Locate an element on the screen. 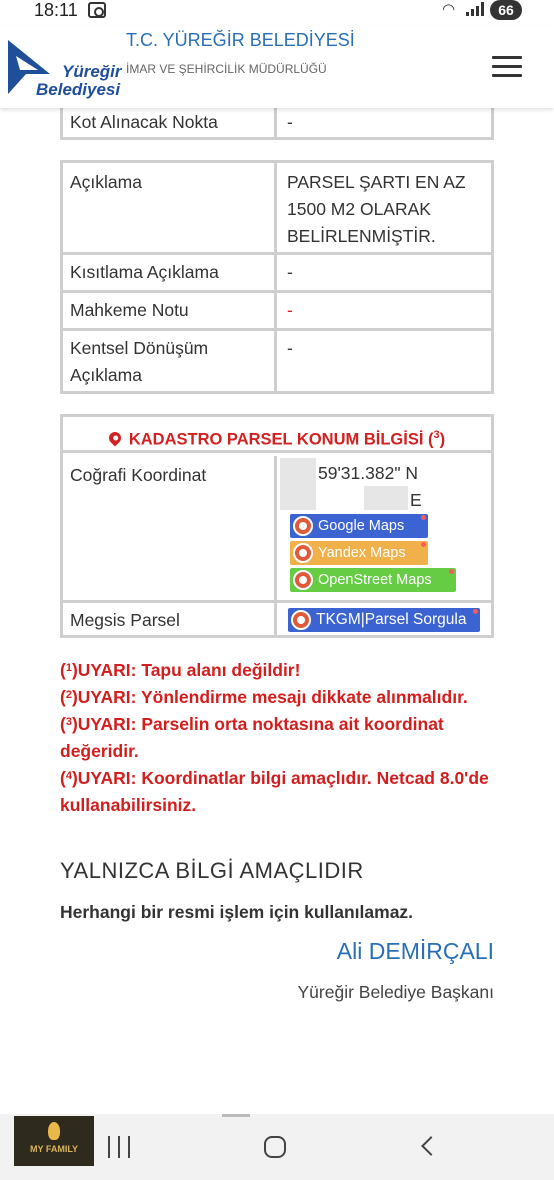  row-label: Açıklama is located at coordinates (170, 207).